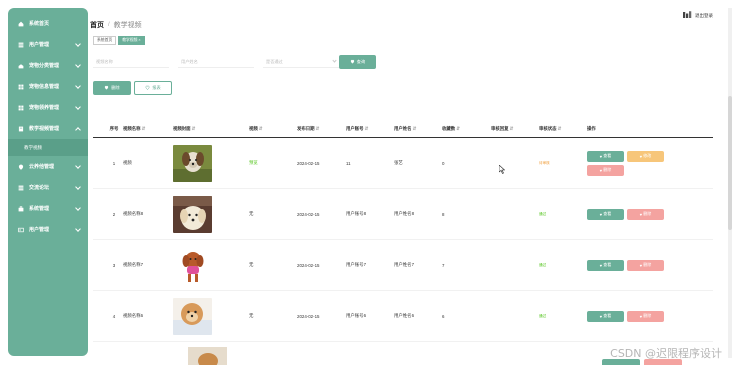 This screenshot has height=365, width=732. Describe the element at coordinates (114, 316) in the screenshot. I see `cell-idx: 4` at that location.